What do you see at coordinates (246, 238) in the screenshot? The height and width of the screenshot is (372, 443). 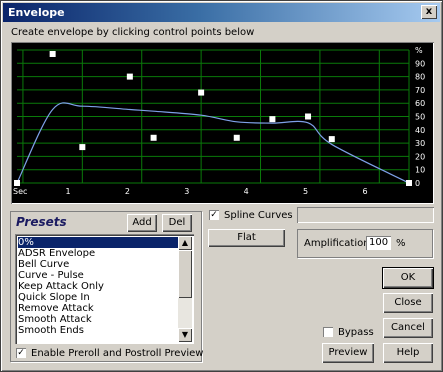 I see `flat-button: Flat` at bounding box center [246, 238].